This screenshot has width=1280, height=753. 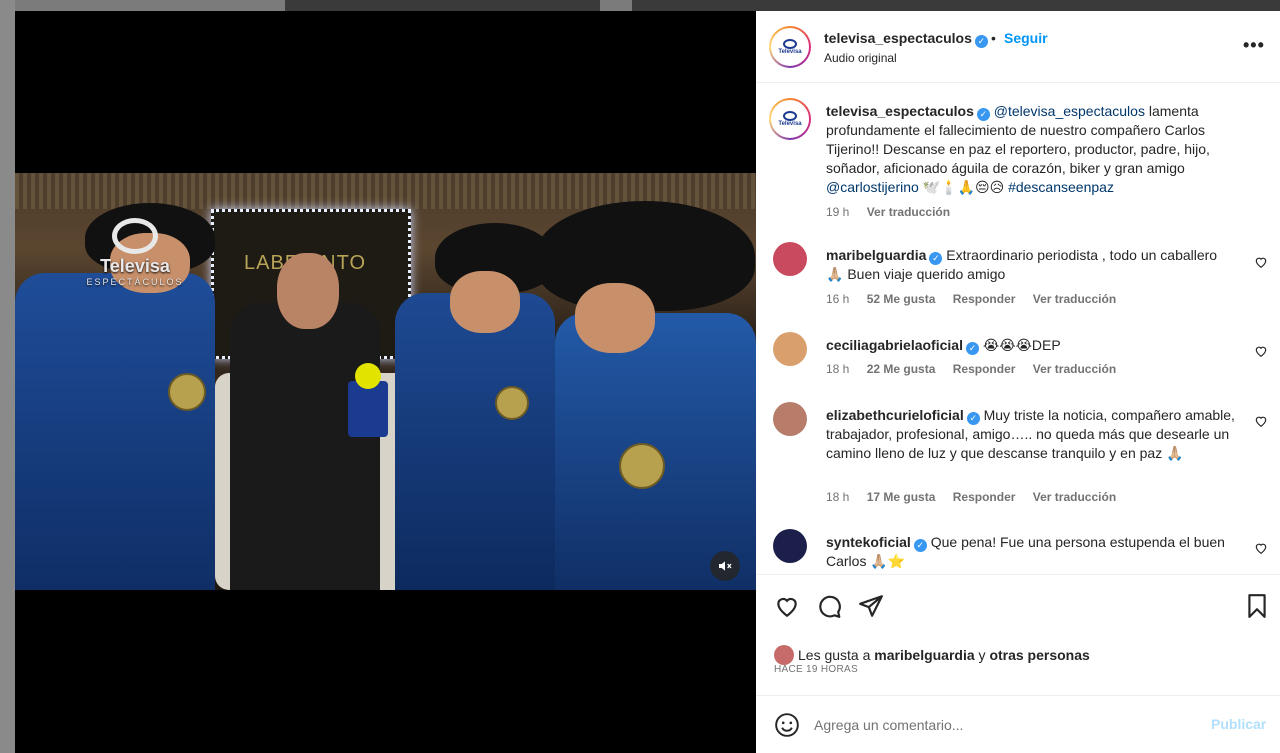 What do you see at coordinates (1039, 655) in the screenshot?
I see `likes-others: otras personas` at bounding box center [1039, 655].